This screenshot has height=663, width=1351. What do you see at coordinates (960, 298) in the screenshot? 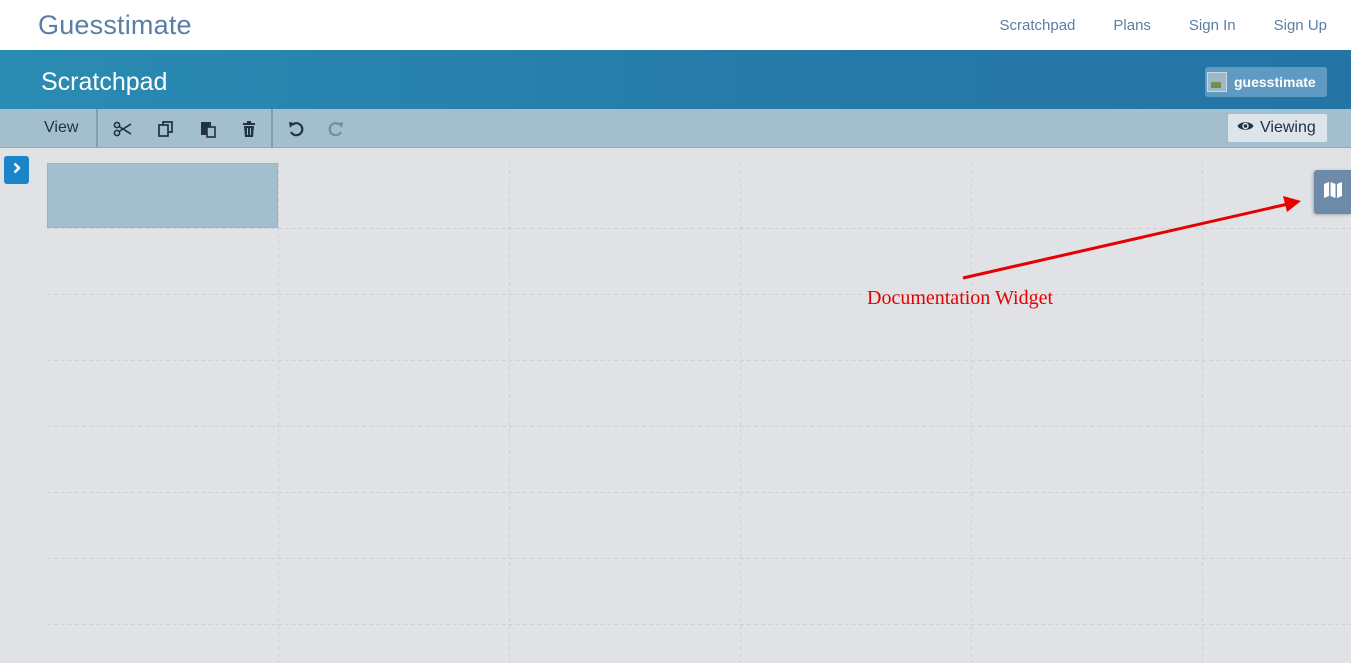
I see `annotation-label: Documentation Widget` at bounding box center [960, 298].